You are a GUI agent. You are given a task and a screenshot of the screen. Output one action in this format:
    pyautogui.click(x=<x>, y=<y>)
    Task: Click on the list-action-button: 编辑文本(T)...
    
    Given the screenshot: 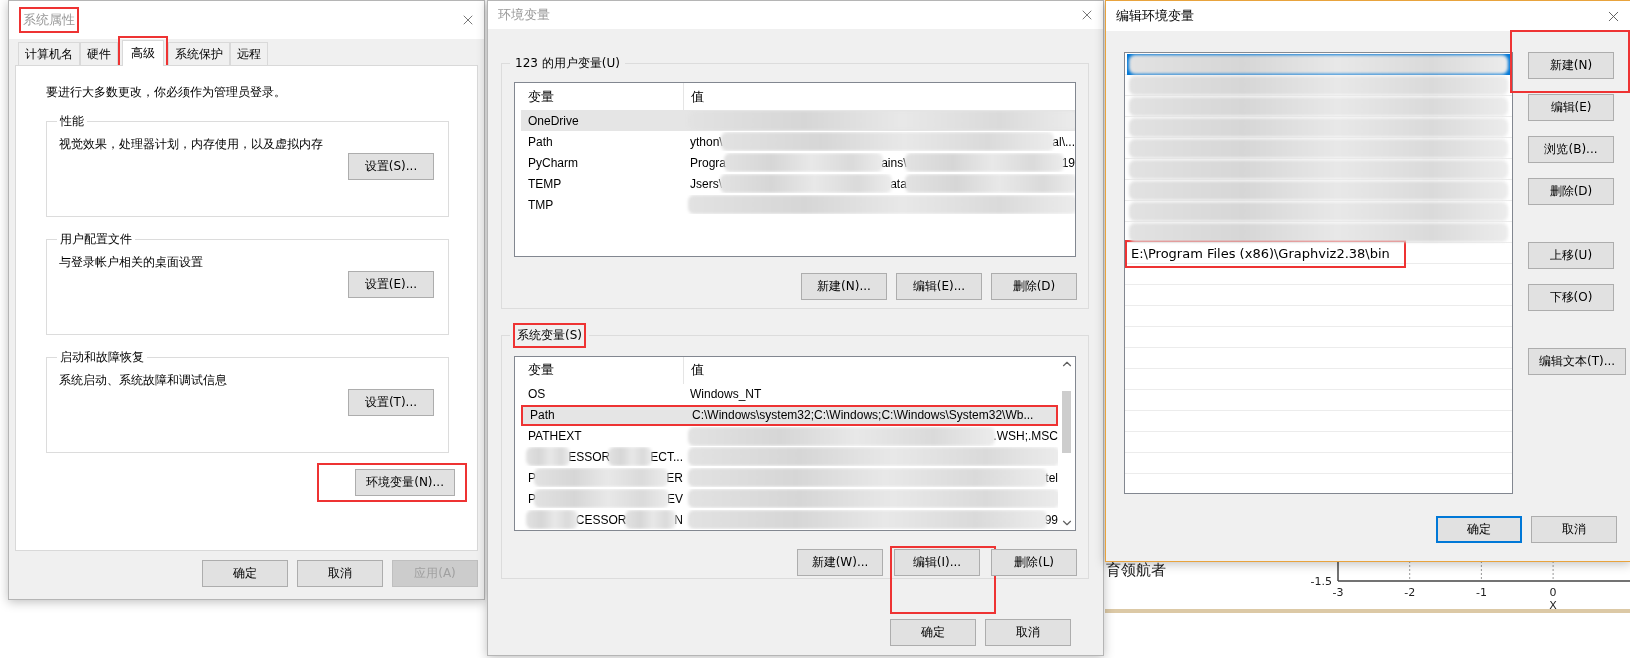 What is the action you would take?
    pyautogui.click(x=1577, y=361)
    